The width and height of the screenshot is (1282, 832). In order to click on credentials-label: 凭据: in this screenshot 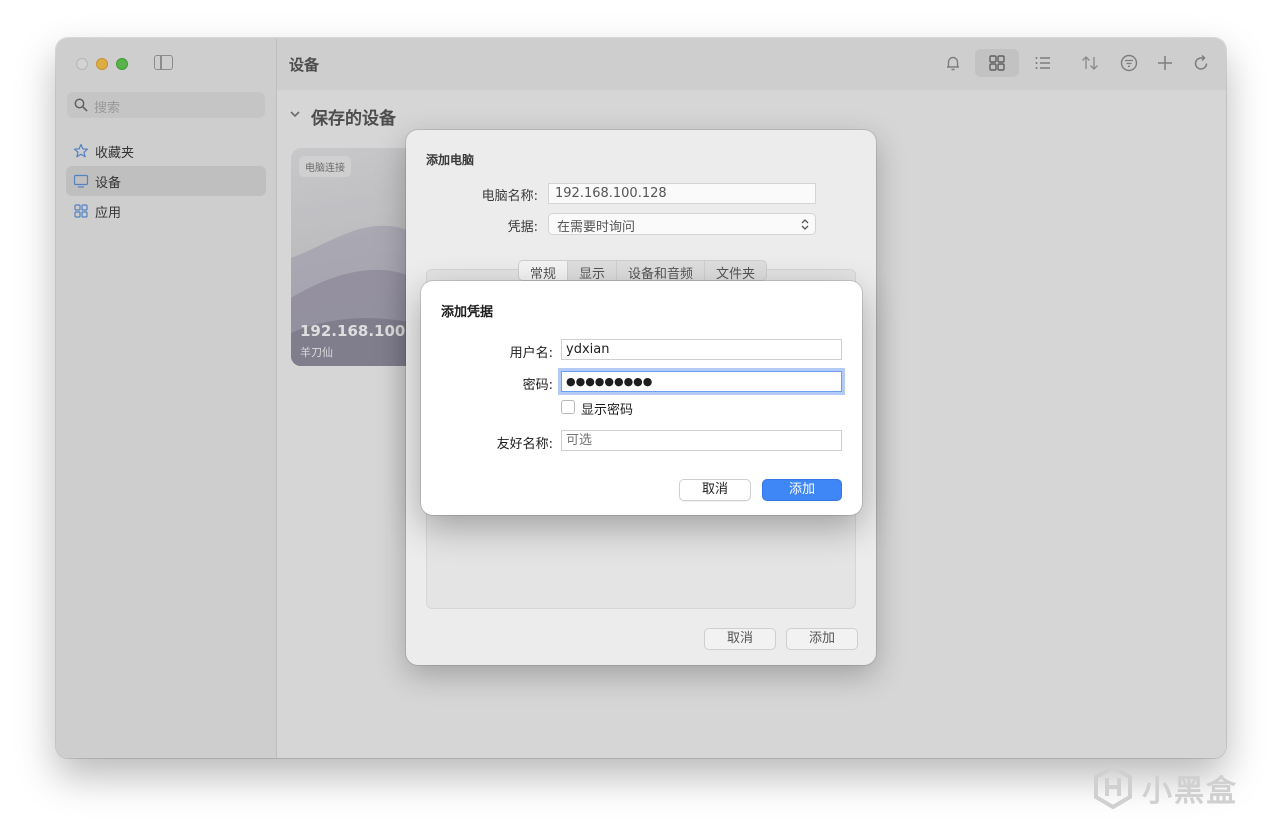, I will do `click(522, 227)`.